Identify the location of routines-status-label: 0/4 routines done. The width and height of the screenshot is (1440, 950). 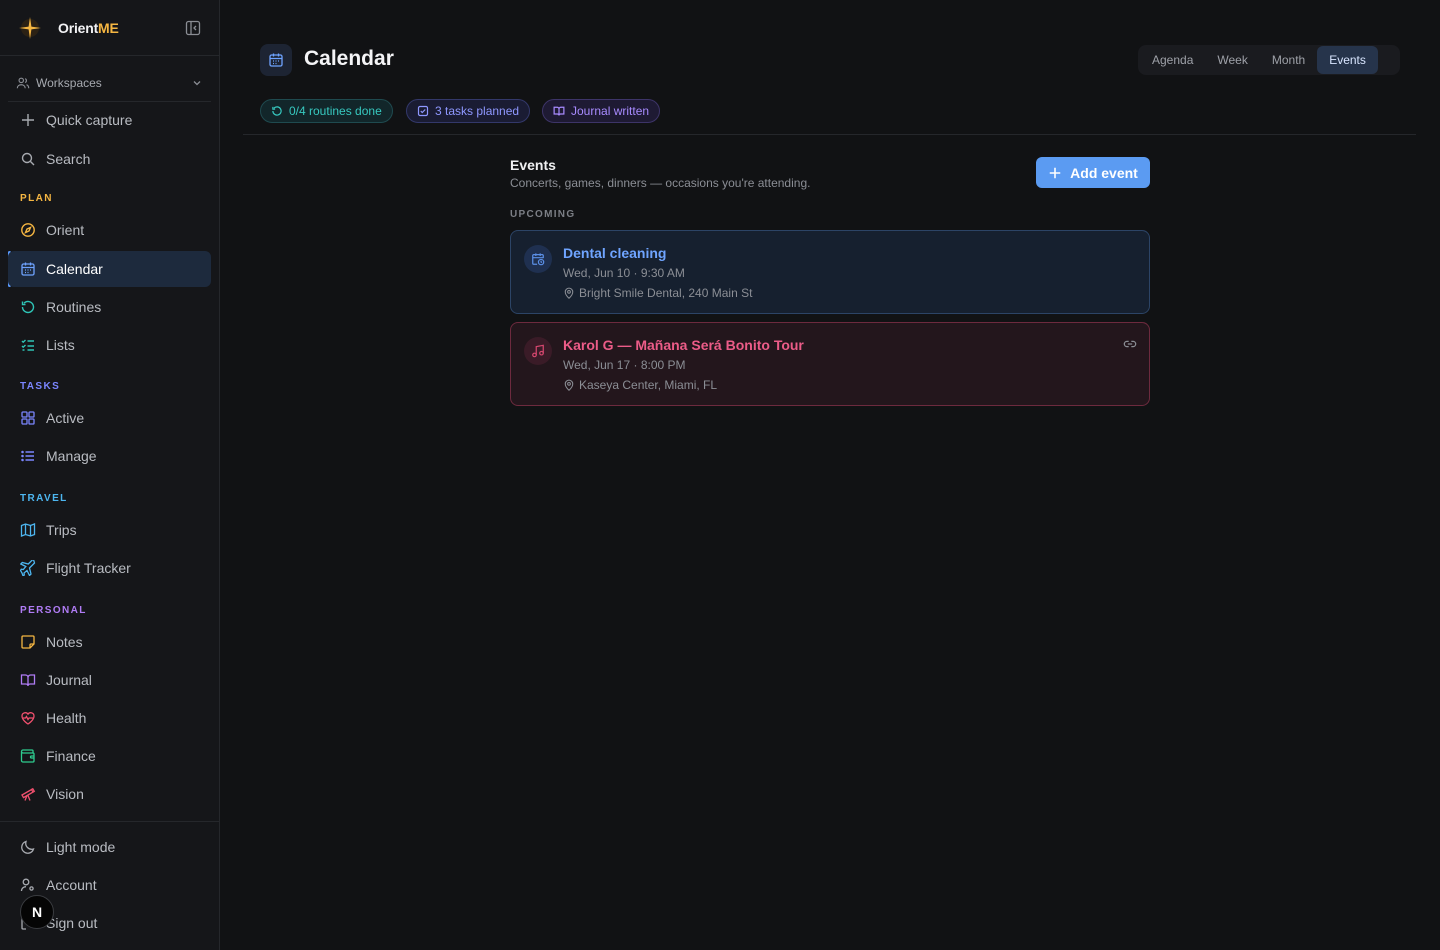
(335, 111).